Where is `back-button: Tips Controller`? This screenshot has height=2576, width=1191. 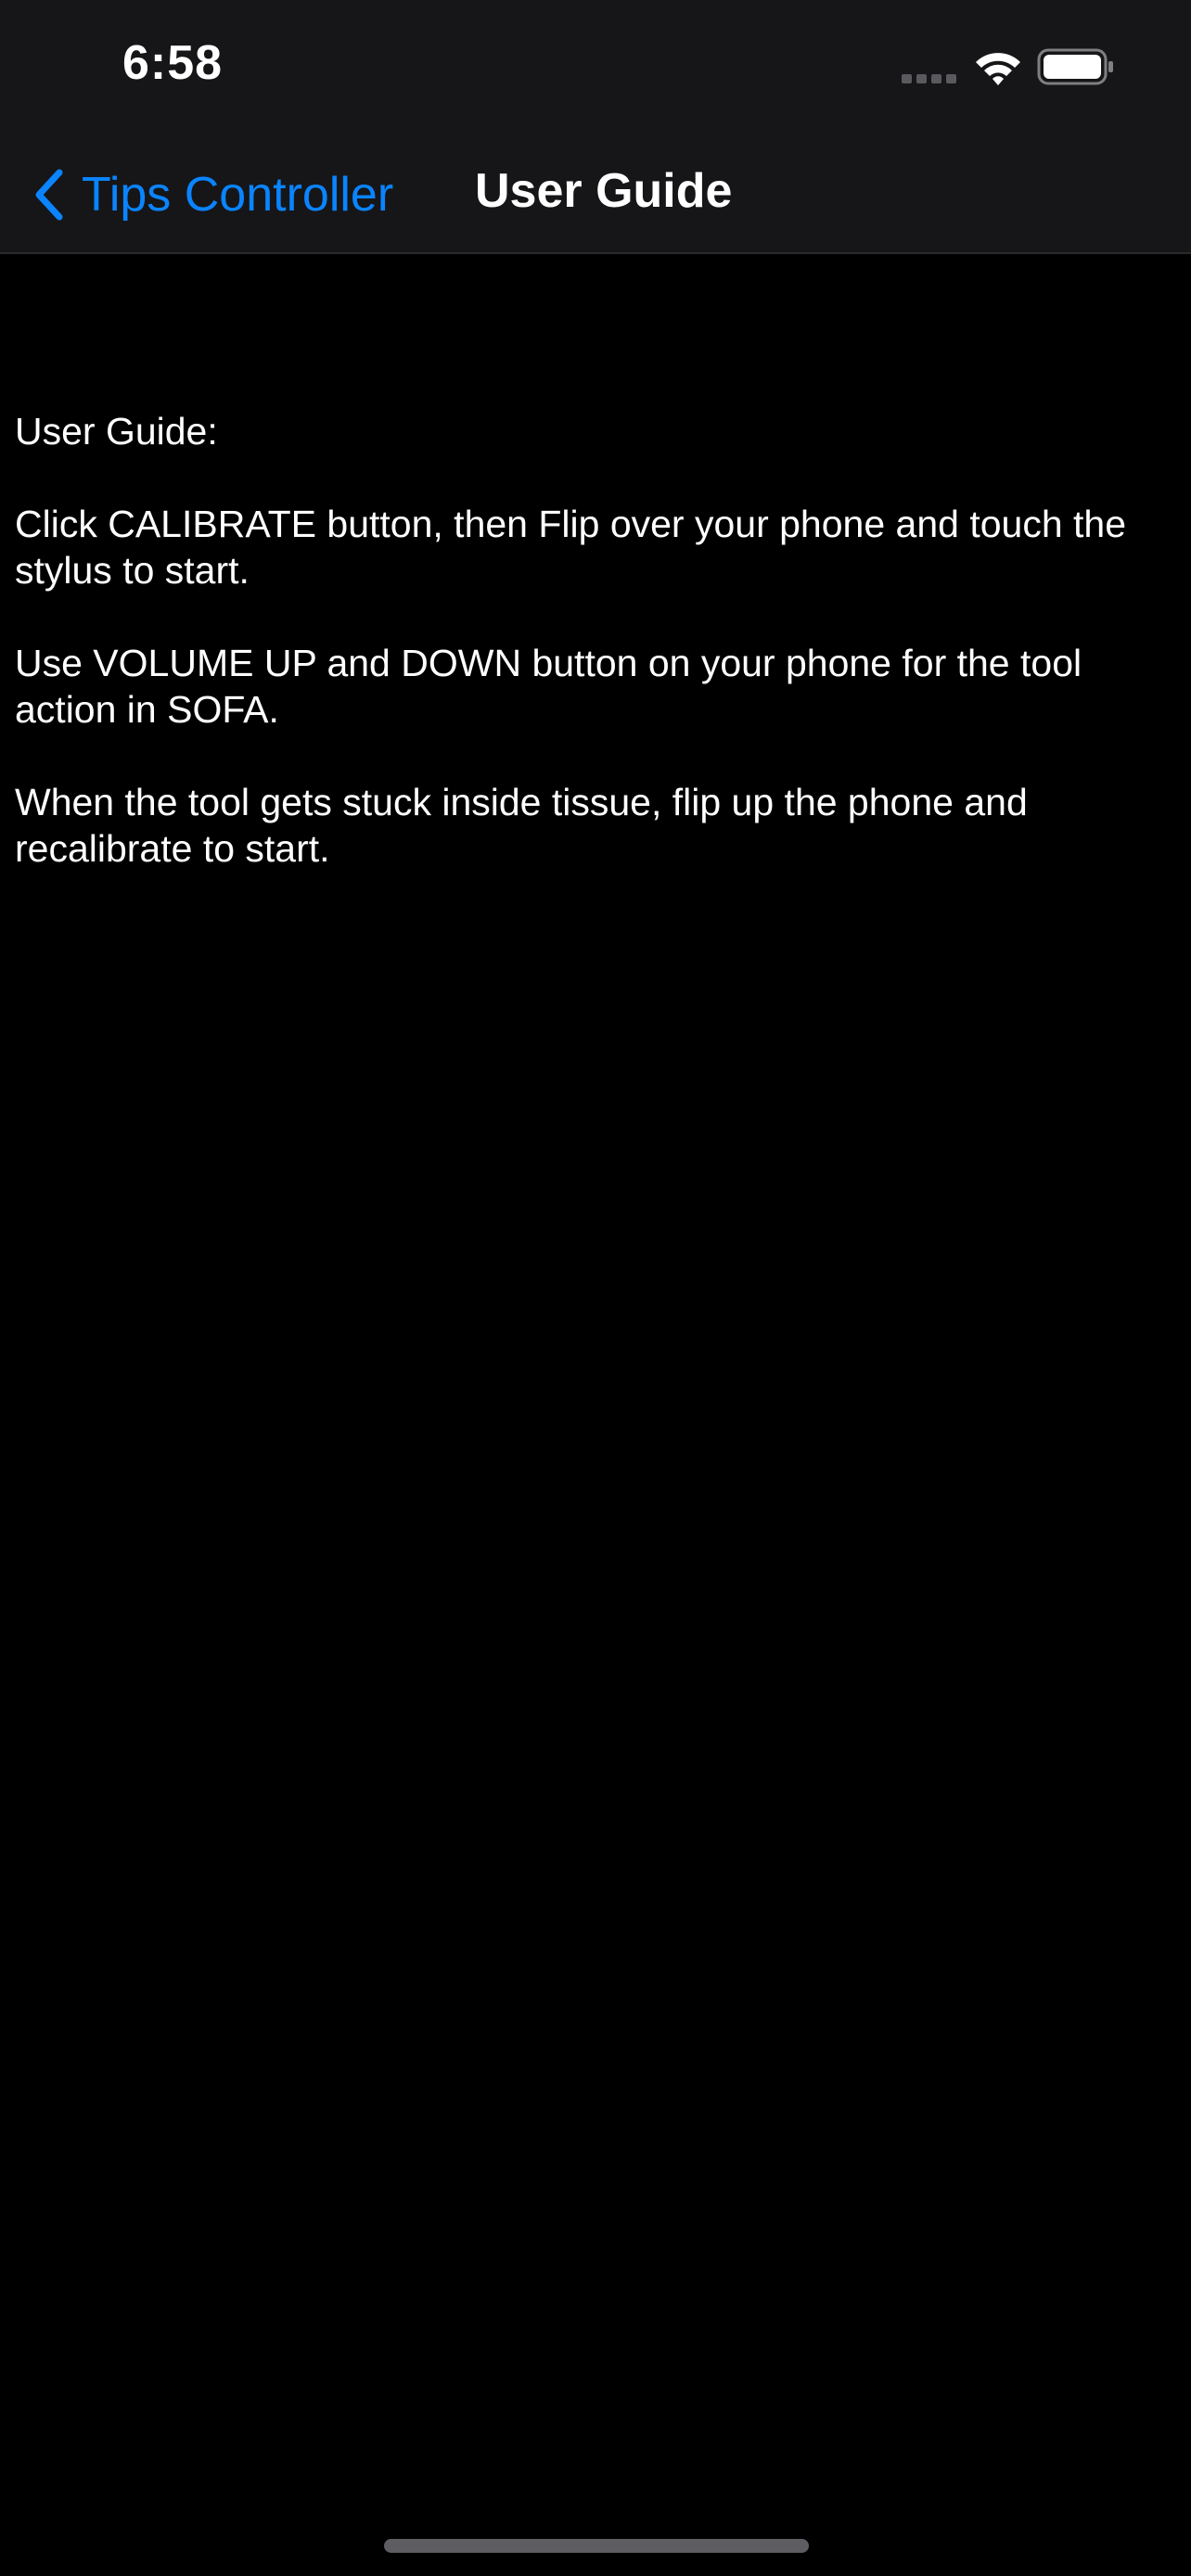 back-button: Tips Controller is located at coordinates (210, 195).